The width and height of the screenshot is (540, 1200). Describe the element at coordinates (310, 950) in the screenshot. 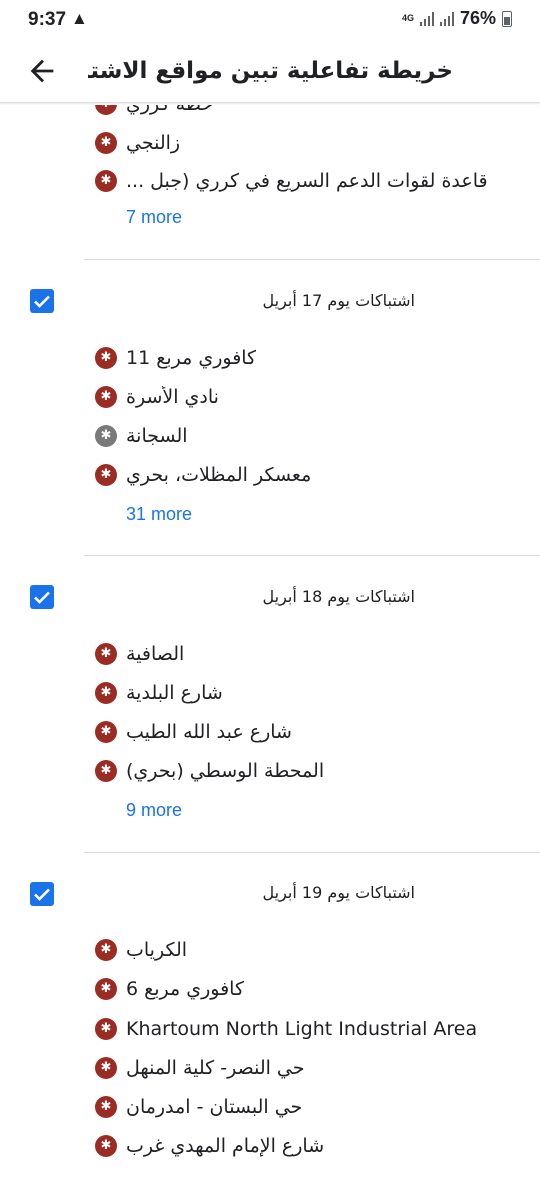

I see `list-item: ✱ الكرياب` at that location.